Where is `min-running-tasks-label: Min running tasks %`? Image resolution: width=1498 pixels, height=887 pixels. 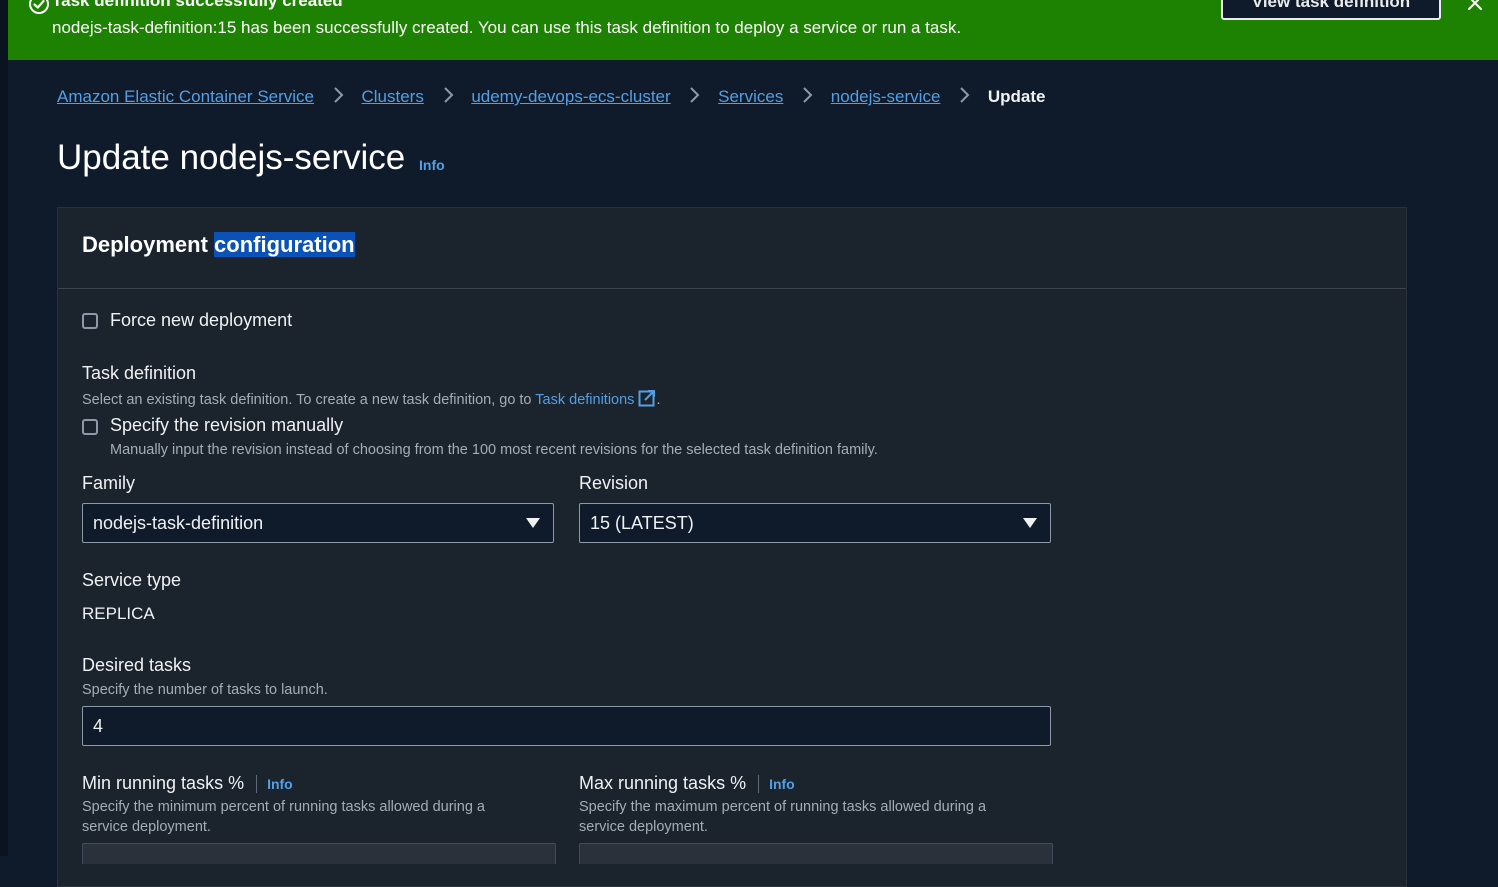
min-running-tasks-label: Min running tasks % is located at coordinates (163, 783).